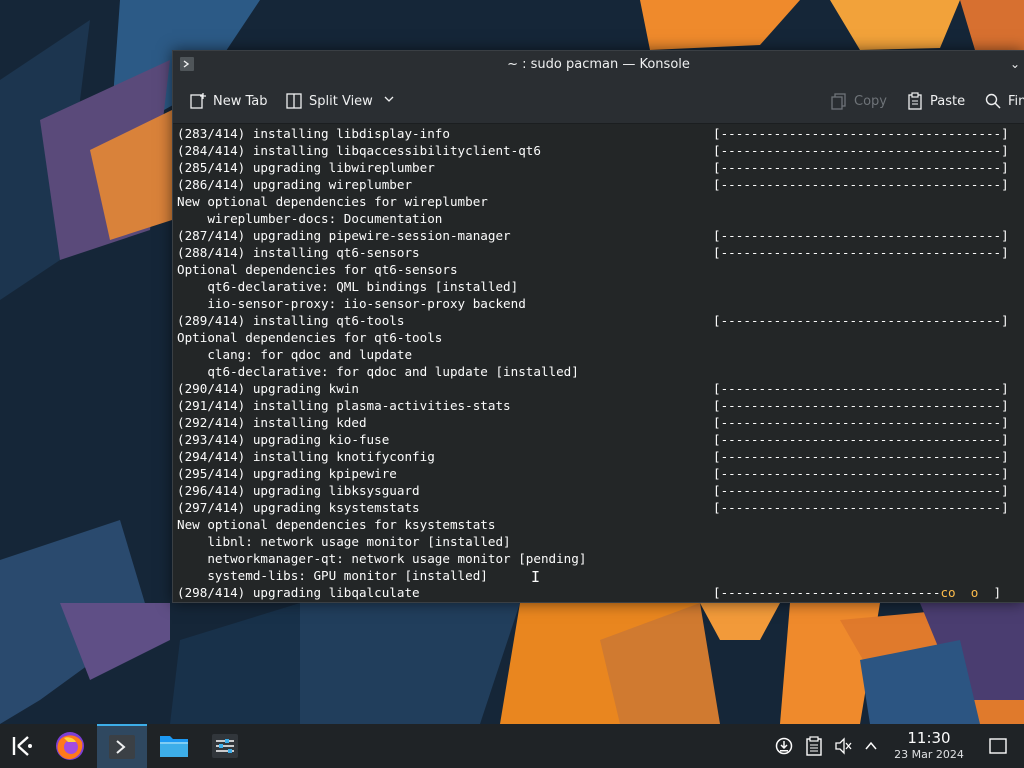 The width and height of the screenshot is (1024, 768). Describe the element at coordinates (997, 592) in the screenshot. I see `progress-bar-end: ]` at that location.